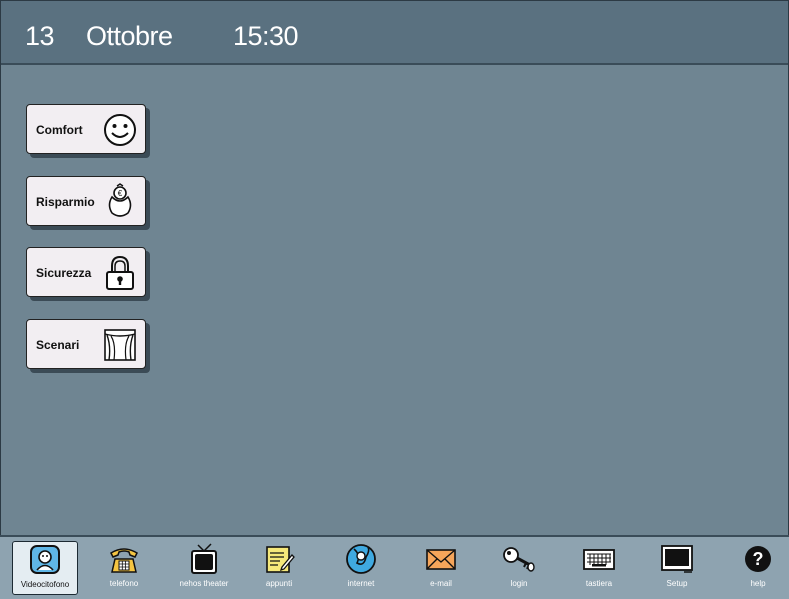 The width and height of the screenshot is (789, 599). What do you see at coordinates (64, 273) in the screenshot?
I see `sicurezza-label: Sicurezza` at bounding box center [64, 273].